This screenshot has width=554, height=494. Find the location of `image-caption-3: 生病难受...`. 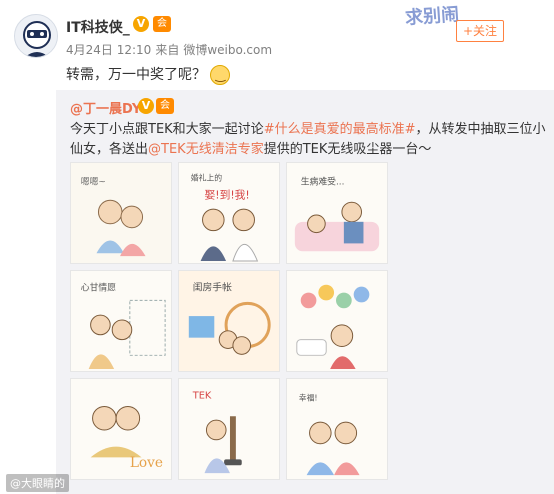

image-caption-3: 生病难受... is located at coordinates (323, 182).